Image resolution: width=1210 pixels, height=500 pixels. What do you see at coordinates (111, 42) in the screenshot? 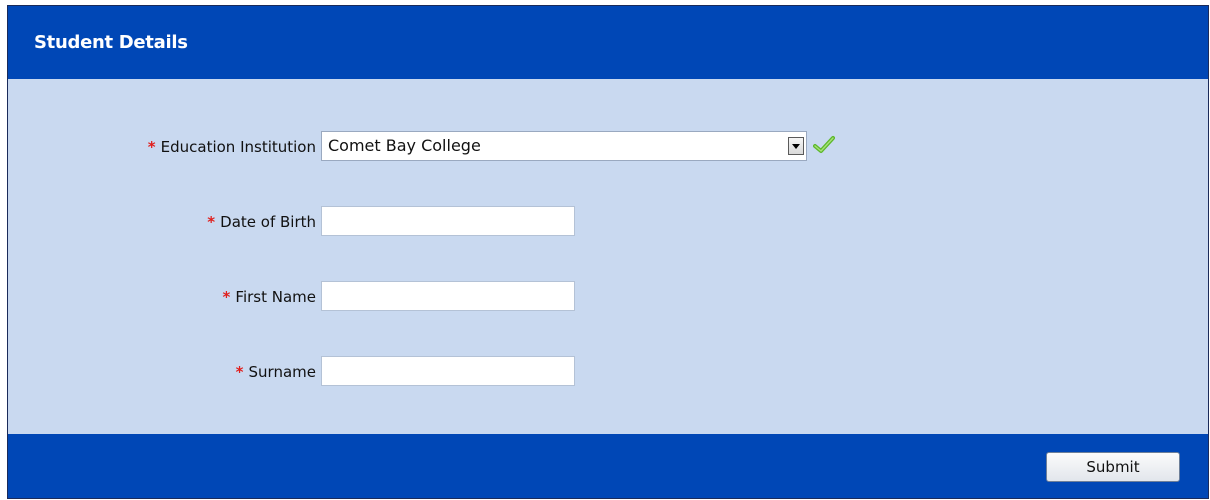
I see `page-title: Student Details` at bounding box center [111, 42].